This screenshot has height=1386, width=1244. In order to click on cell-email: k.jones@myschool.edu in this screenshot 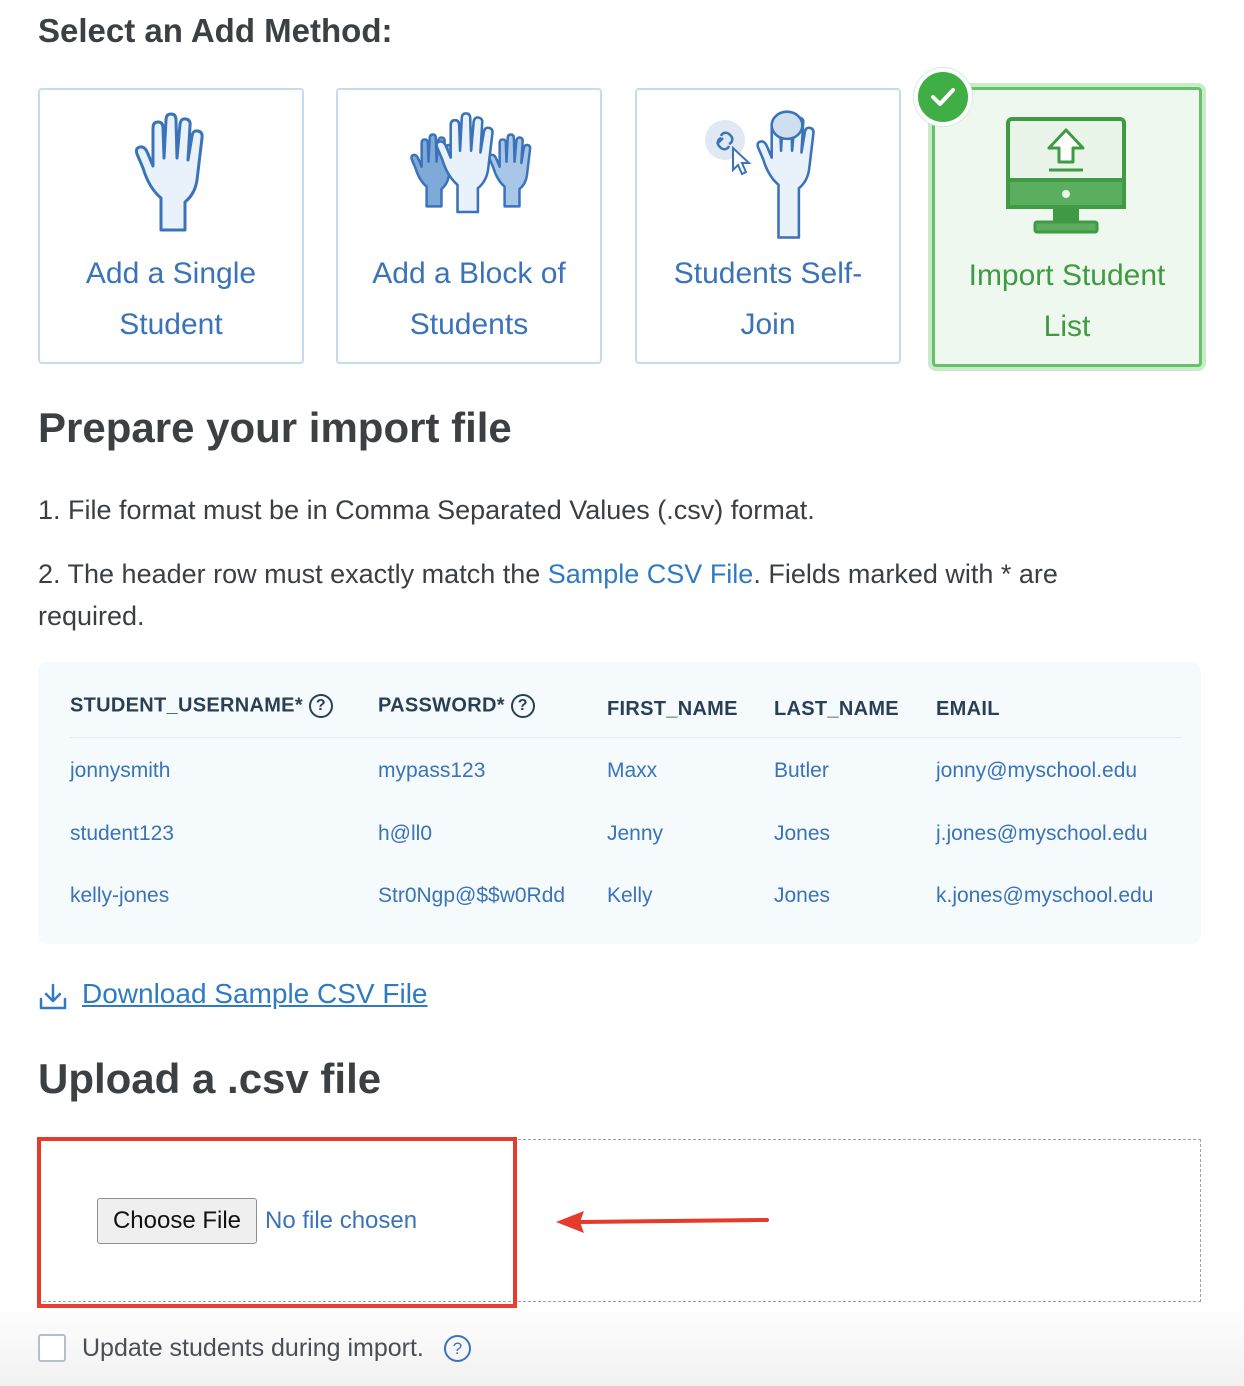, I will do `click(1045, 895)`.